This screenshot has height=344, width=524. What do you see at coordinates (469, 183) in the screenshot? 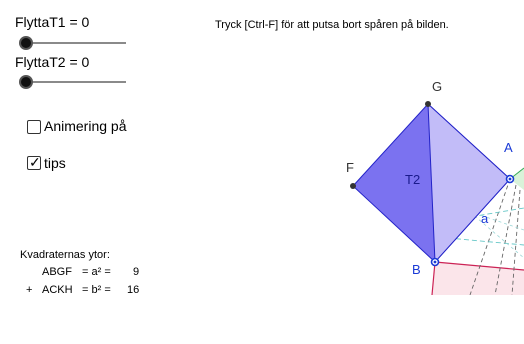
I see `triangle-t2` at bounding box center [469, 183].